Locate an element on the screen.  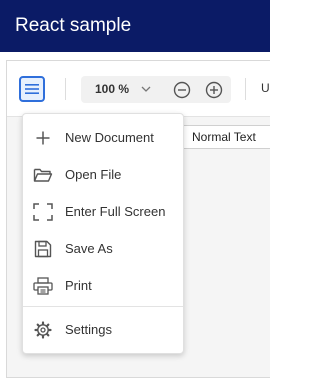
zoom-value: 100 % is located at coordinates (112, 89).